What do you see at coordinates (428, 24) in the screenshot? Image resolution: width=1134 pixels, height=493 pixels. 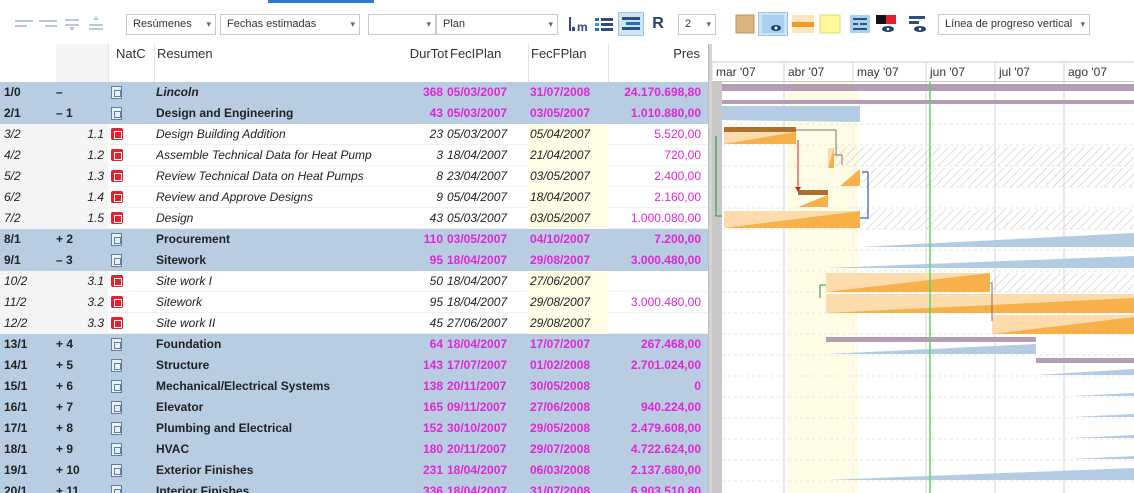 I see `chevron-down-icon: ▾` at bounding box center [428, 24].